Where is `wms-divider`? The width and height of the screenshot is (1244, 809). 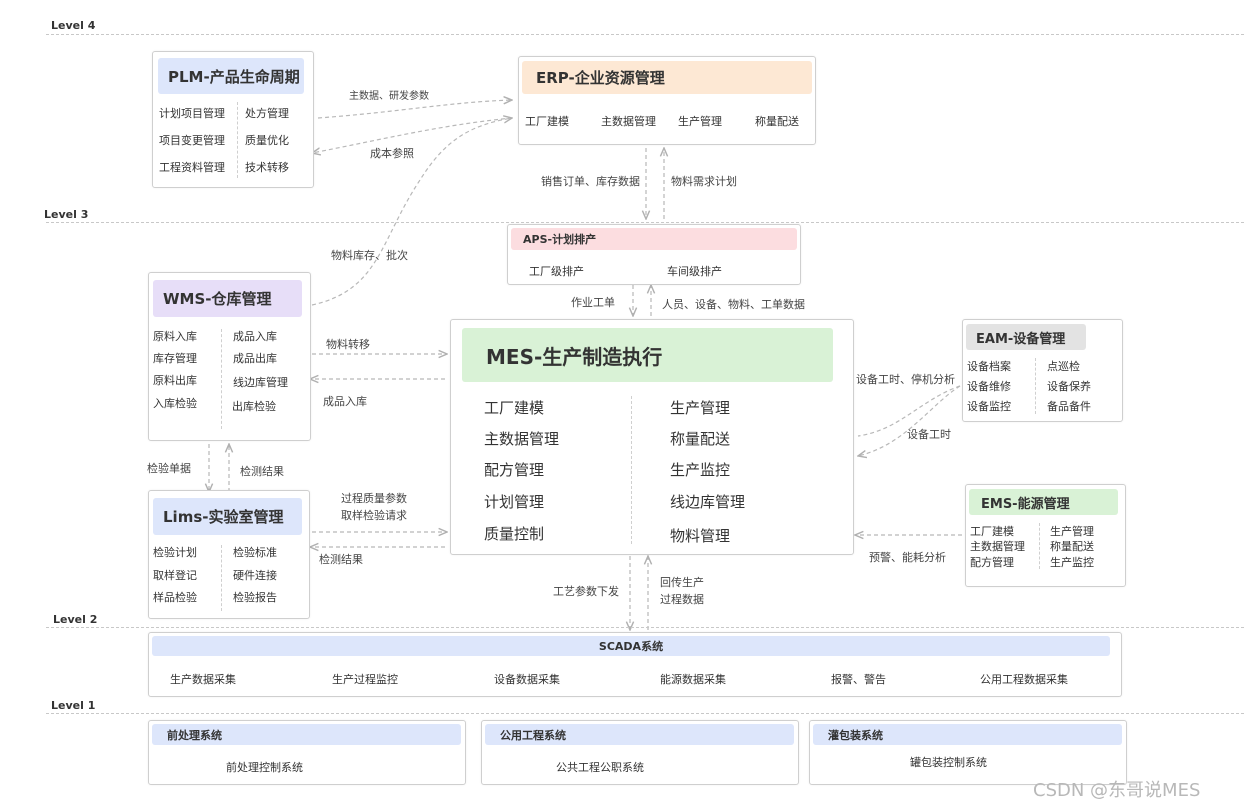
wms-divider is located at coordinates (221, 379).